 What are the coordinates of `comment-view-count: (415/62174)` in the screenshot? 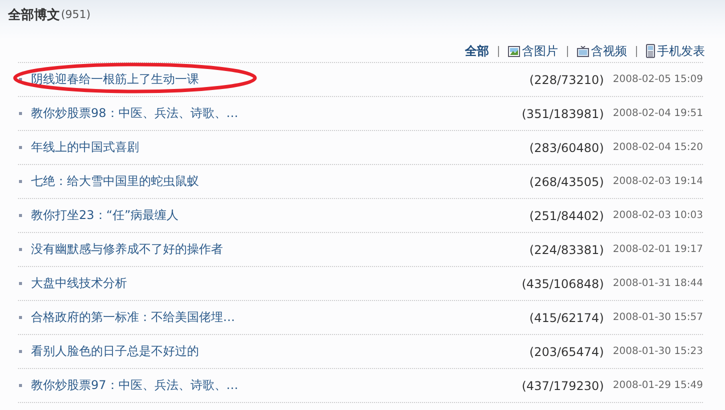 It's located at (566, 317).